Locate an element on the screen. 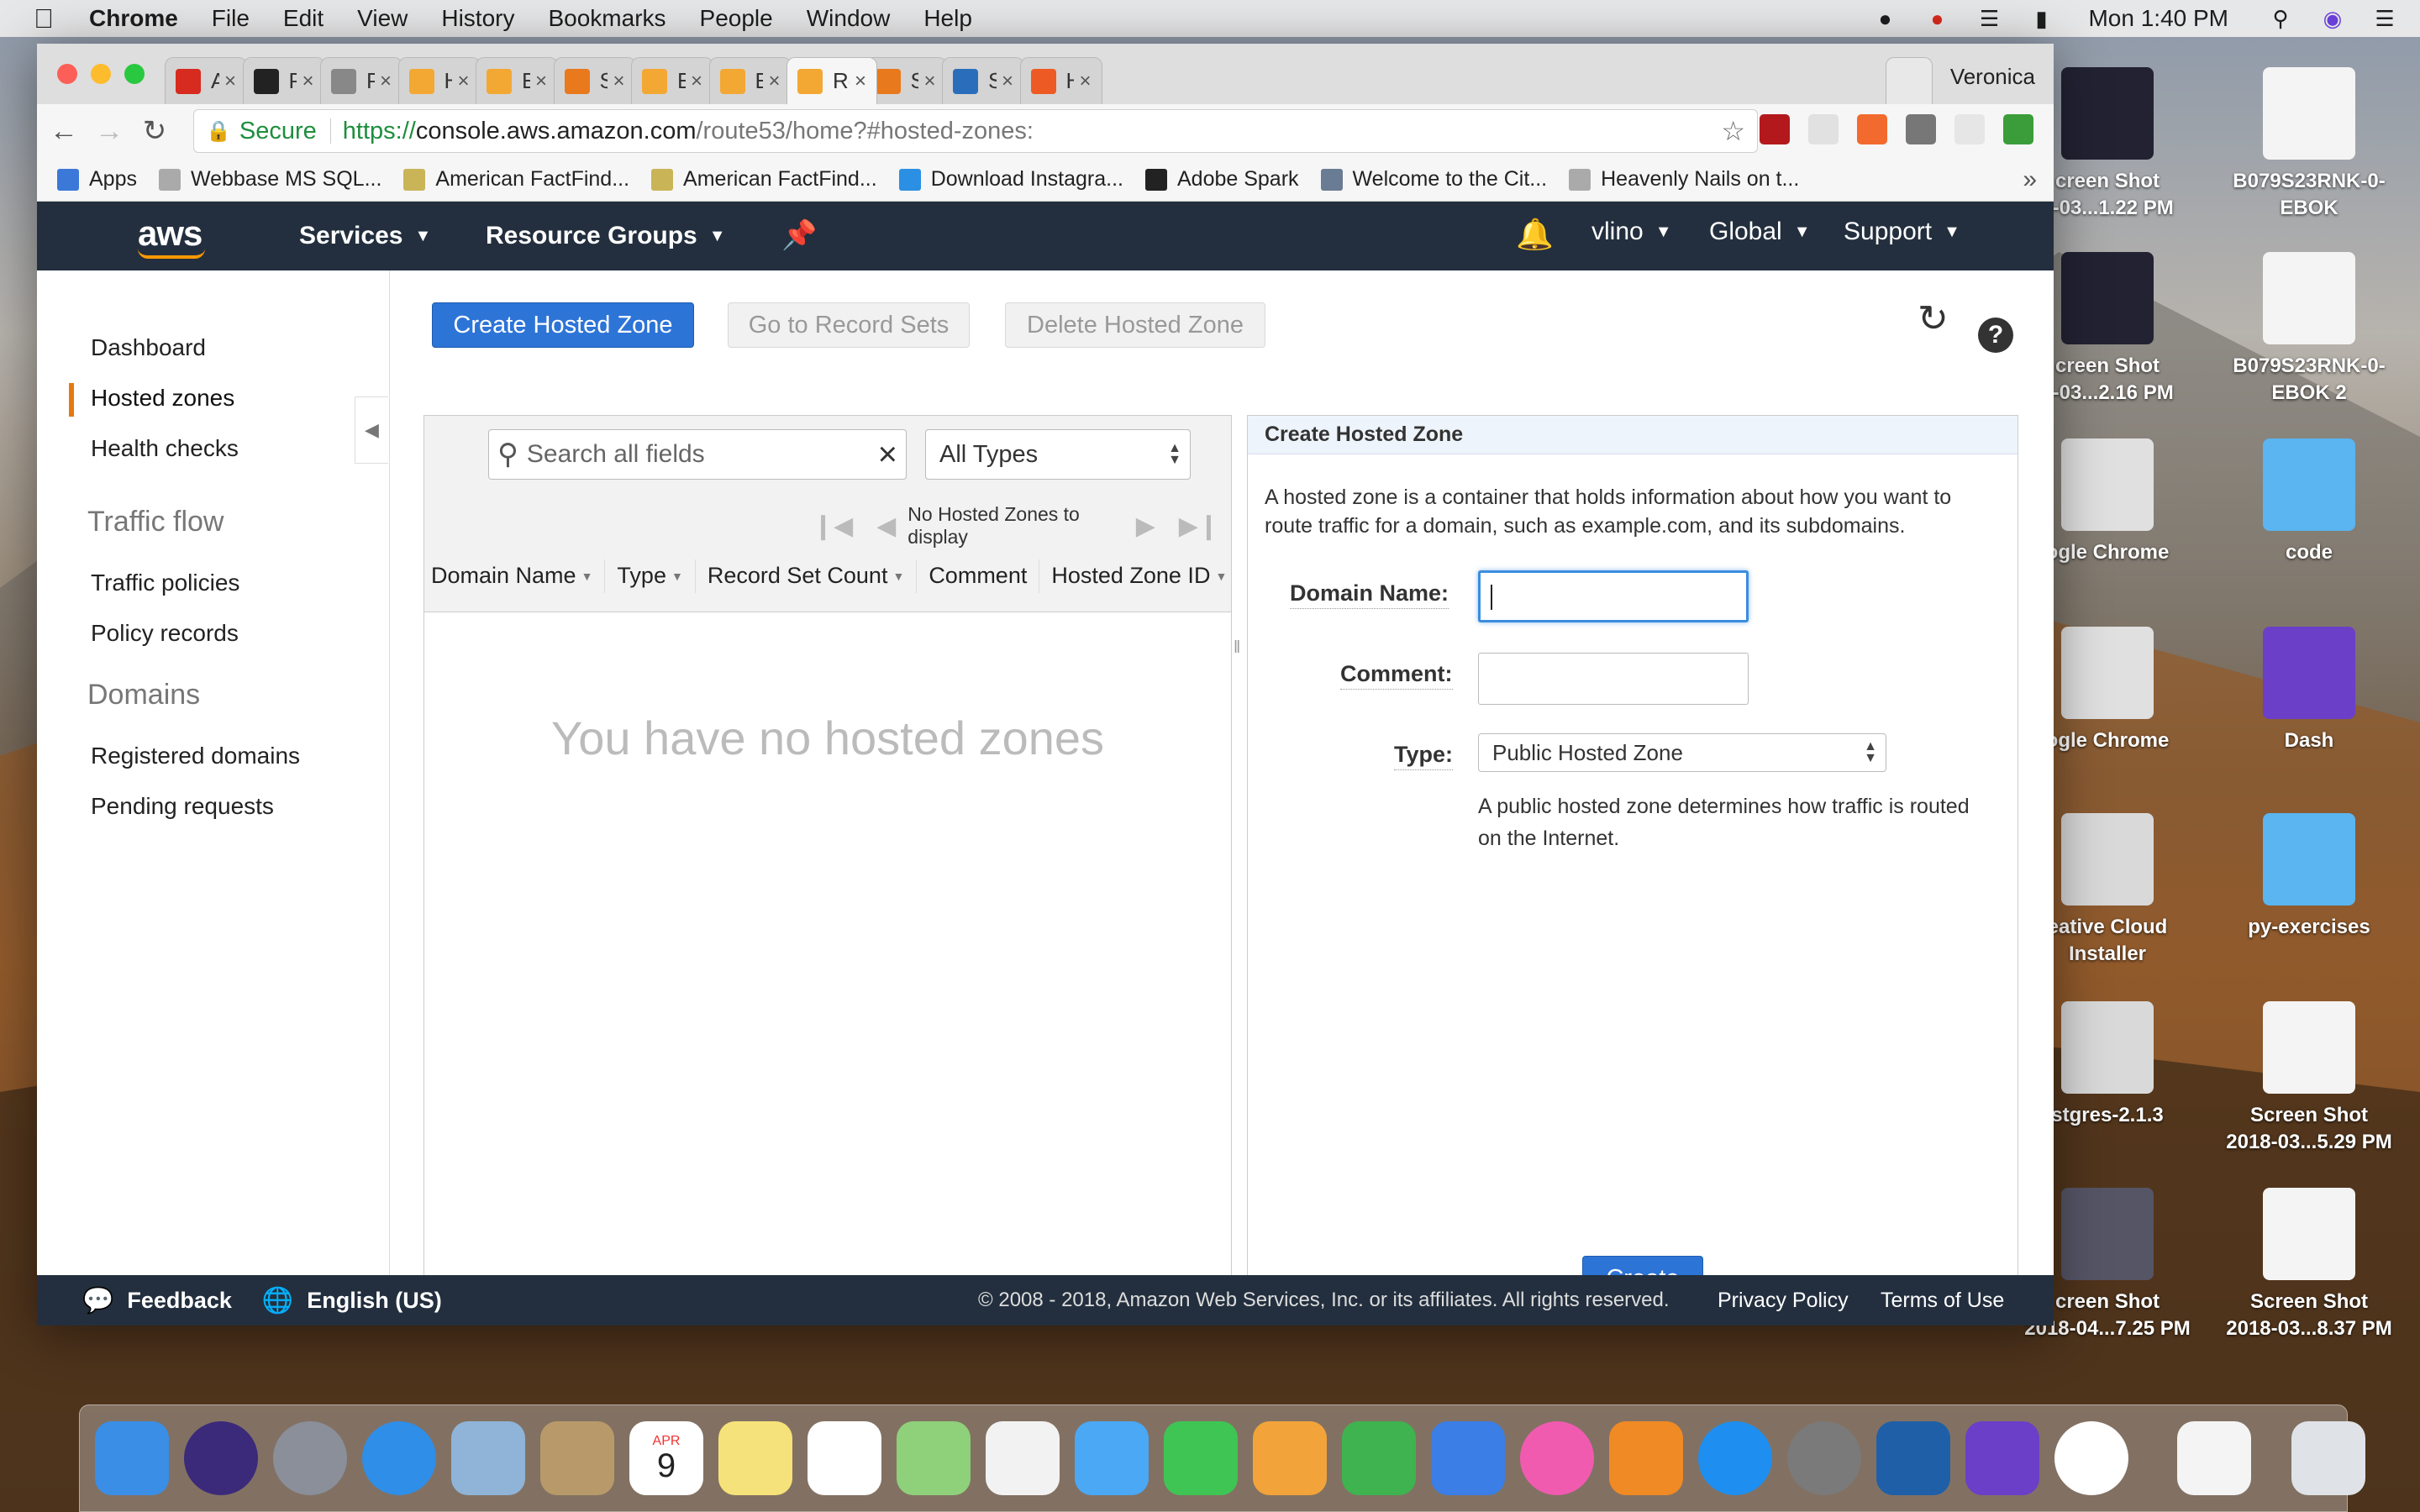 This screenshot has width=2420, height=1512. notification-center-icon: ☰ is located at coordinates (2385, 18).